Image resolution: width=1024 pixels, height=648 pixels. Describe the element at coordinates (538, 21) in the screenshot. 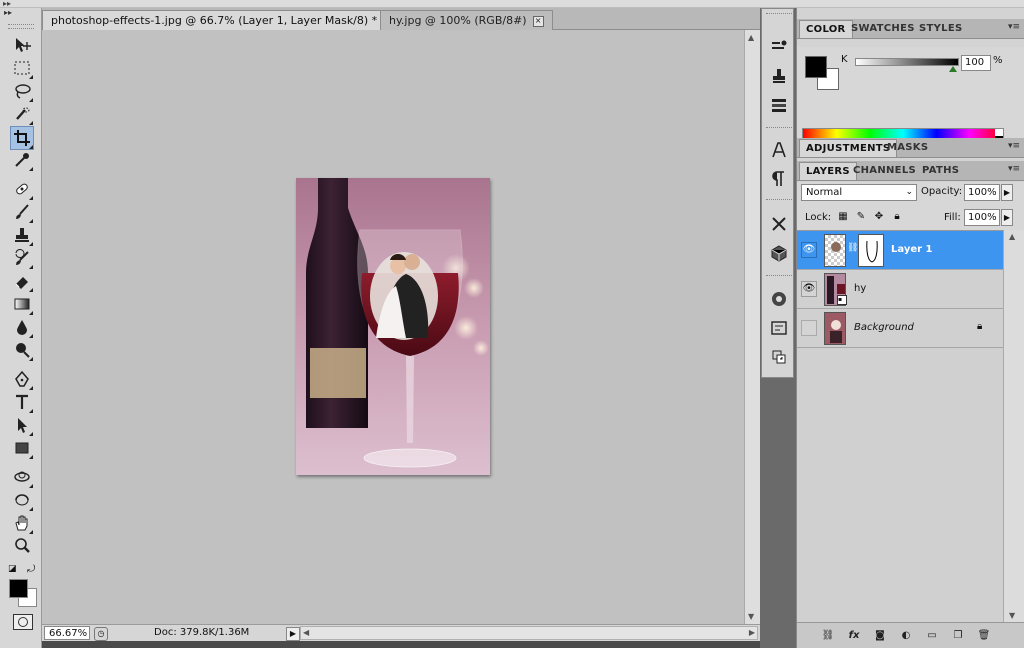

I see `close-icon: ×` at that location.